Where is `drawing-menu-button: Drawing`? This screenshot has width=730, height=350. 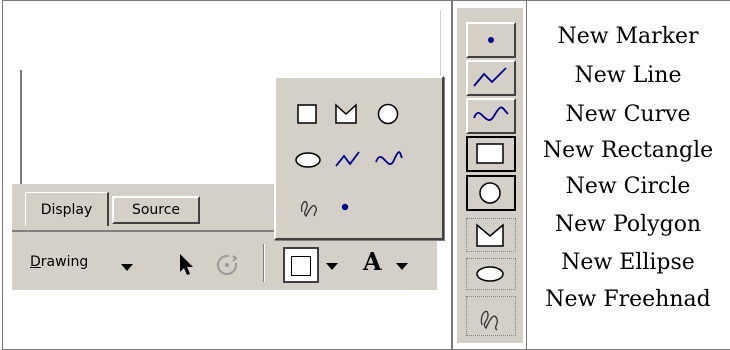 drawing-menu-button: Drawing is located at coordinates (59, 262).